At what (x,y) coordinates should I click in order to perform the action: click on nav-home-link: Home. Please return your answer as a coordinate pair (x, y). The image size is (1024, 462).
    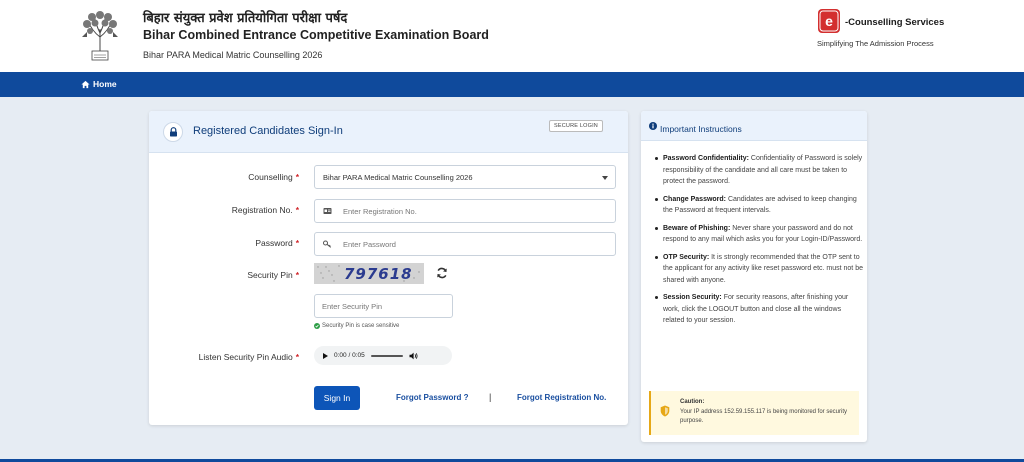
    Looking at the image, I should click on (99, 84).